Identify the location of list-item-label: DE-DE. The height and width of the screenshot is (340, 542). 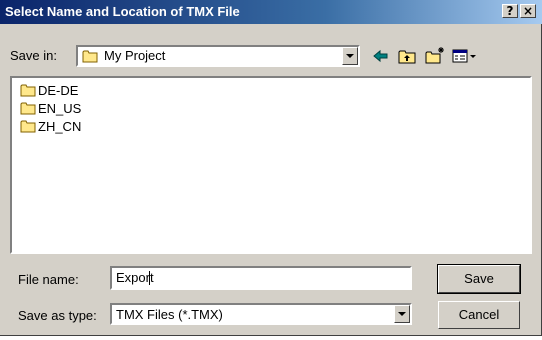
(58, 90).